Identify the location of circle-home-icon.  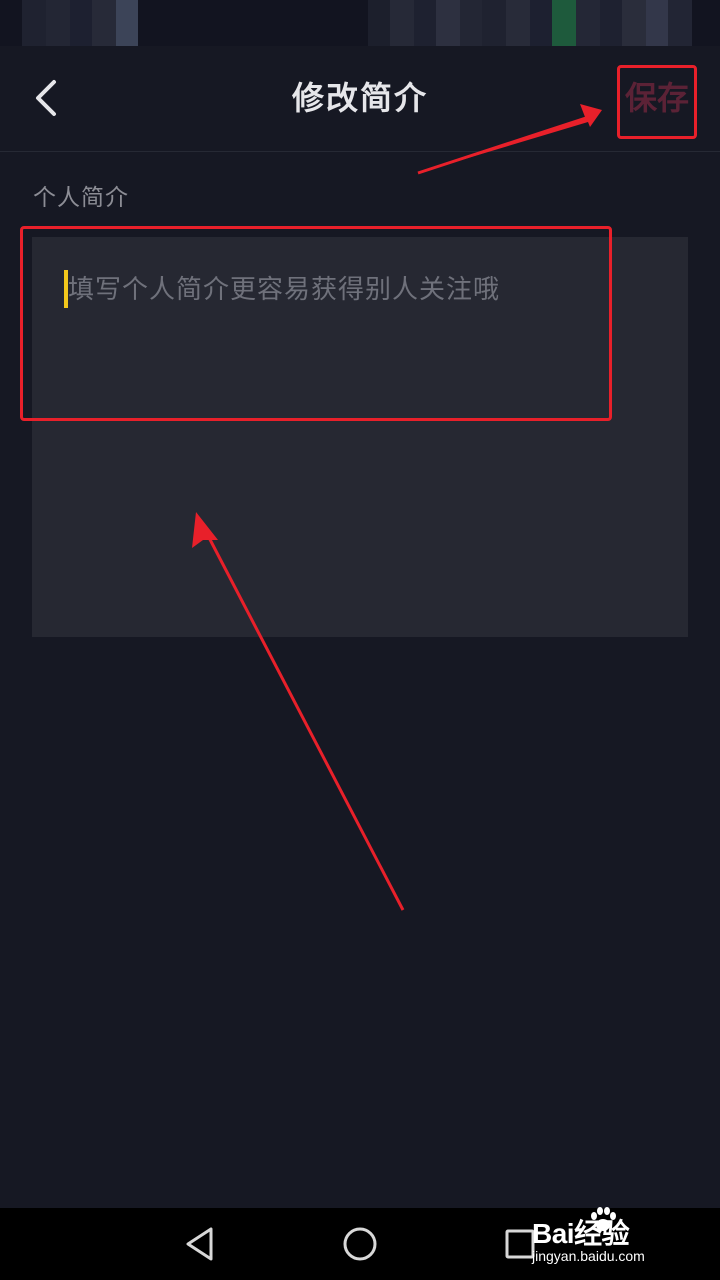
(360, 1244).